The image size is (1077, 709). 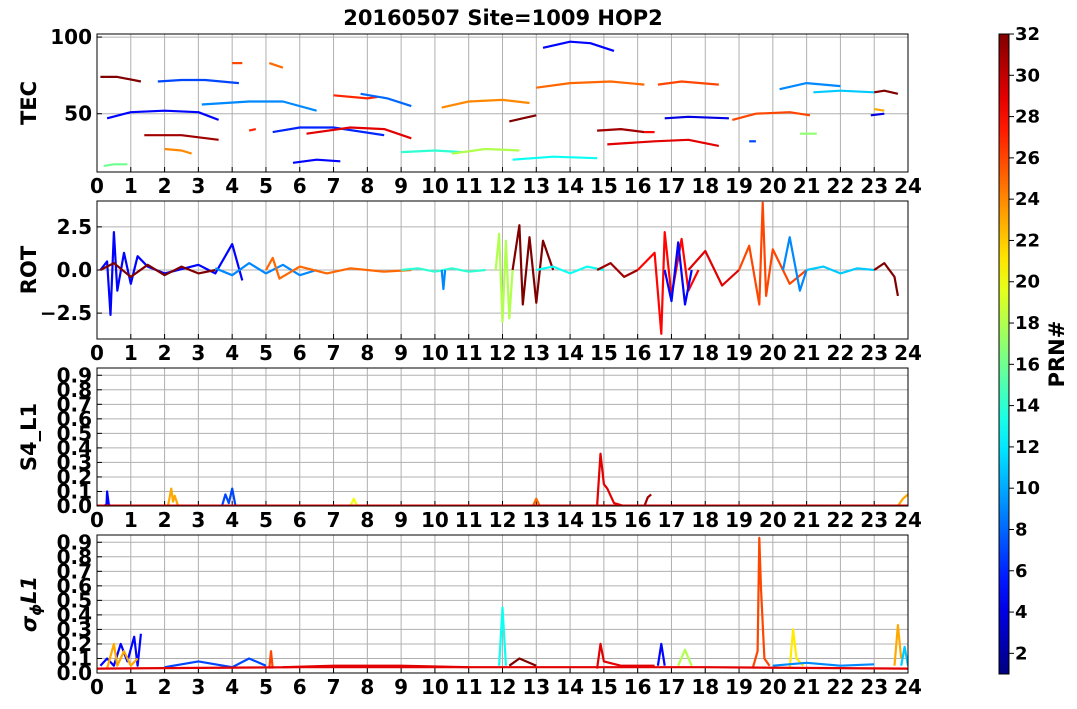 I want to click on colorbar-tick-label: 10, so click(x=1027, y=488).